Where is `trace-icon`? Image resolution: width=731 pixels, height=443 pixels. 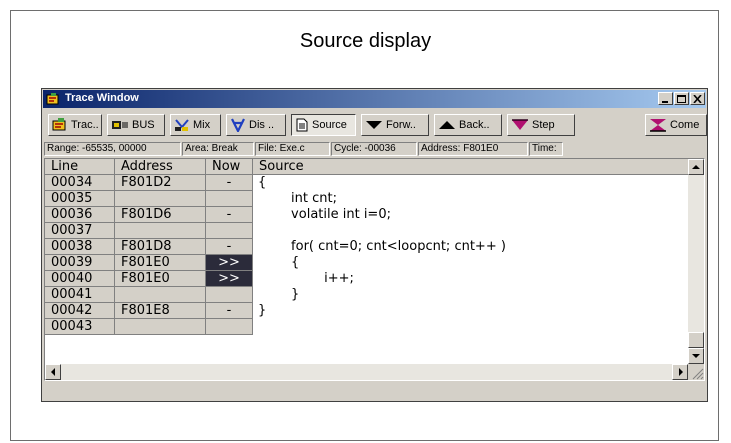
trace-icon is located at coordinates (59, 124).